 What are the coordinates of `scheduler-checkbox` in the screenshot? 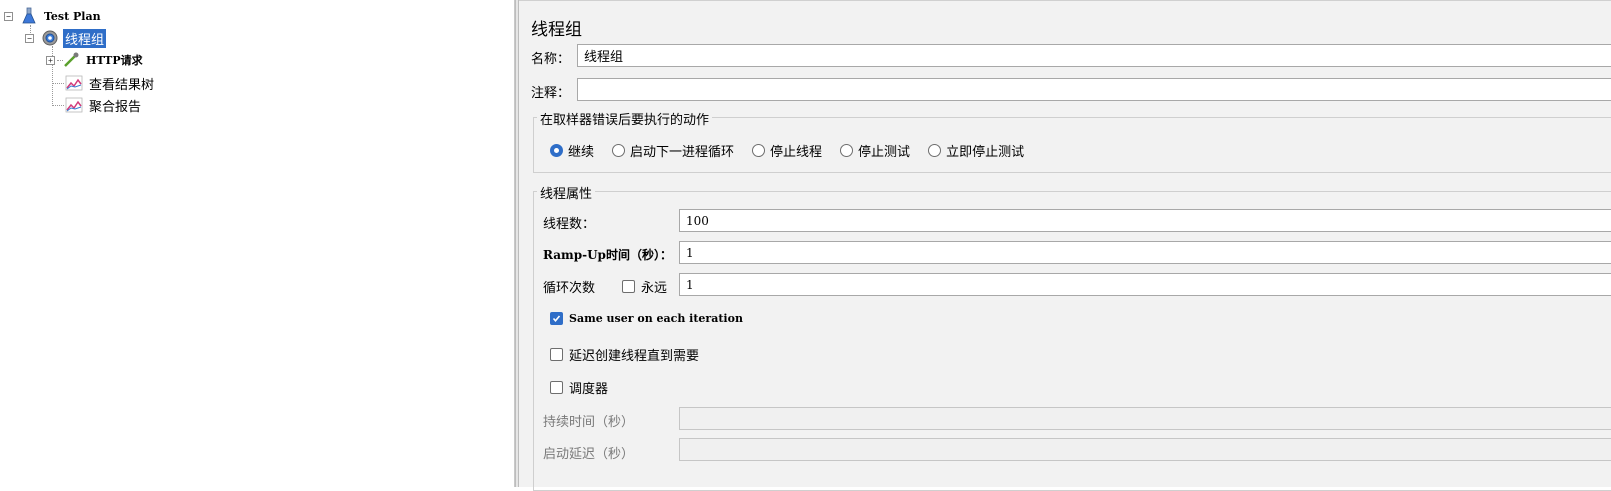 It's located at (556, 387).